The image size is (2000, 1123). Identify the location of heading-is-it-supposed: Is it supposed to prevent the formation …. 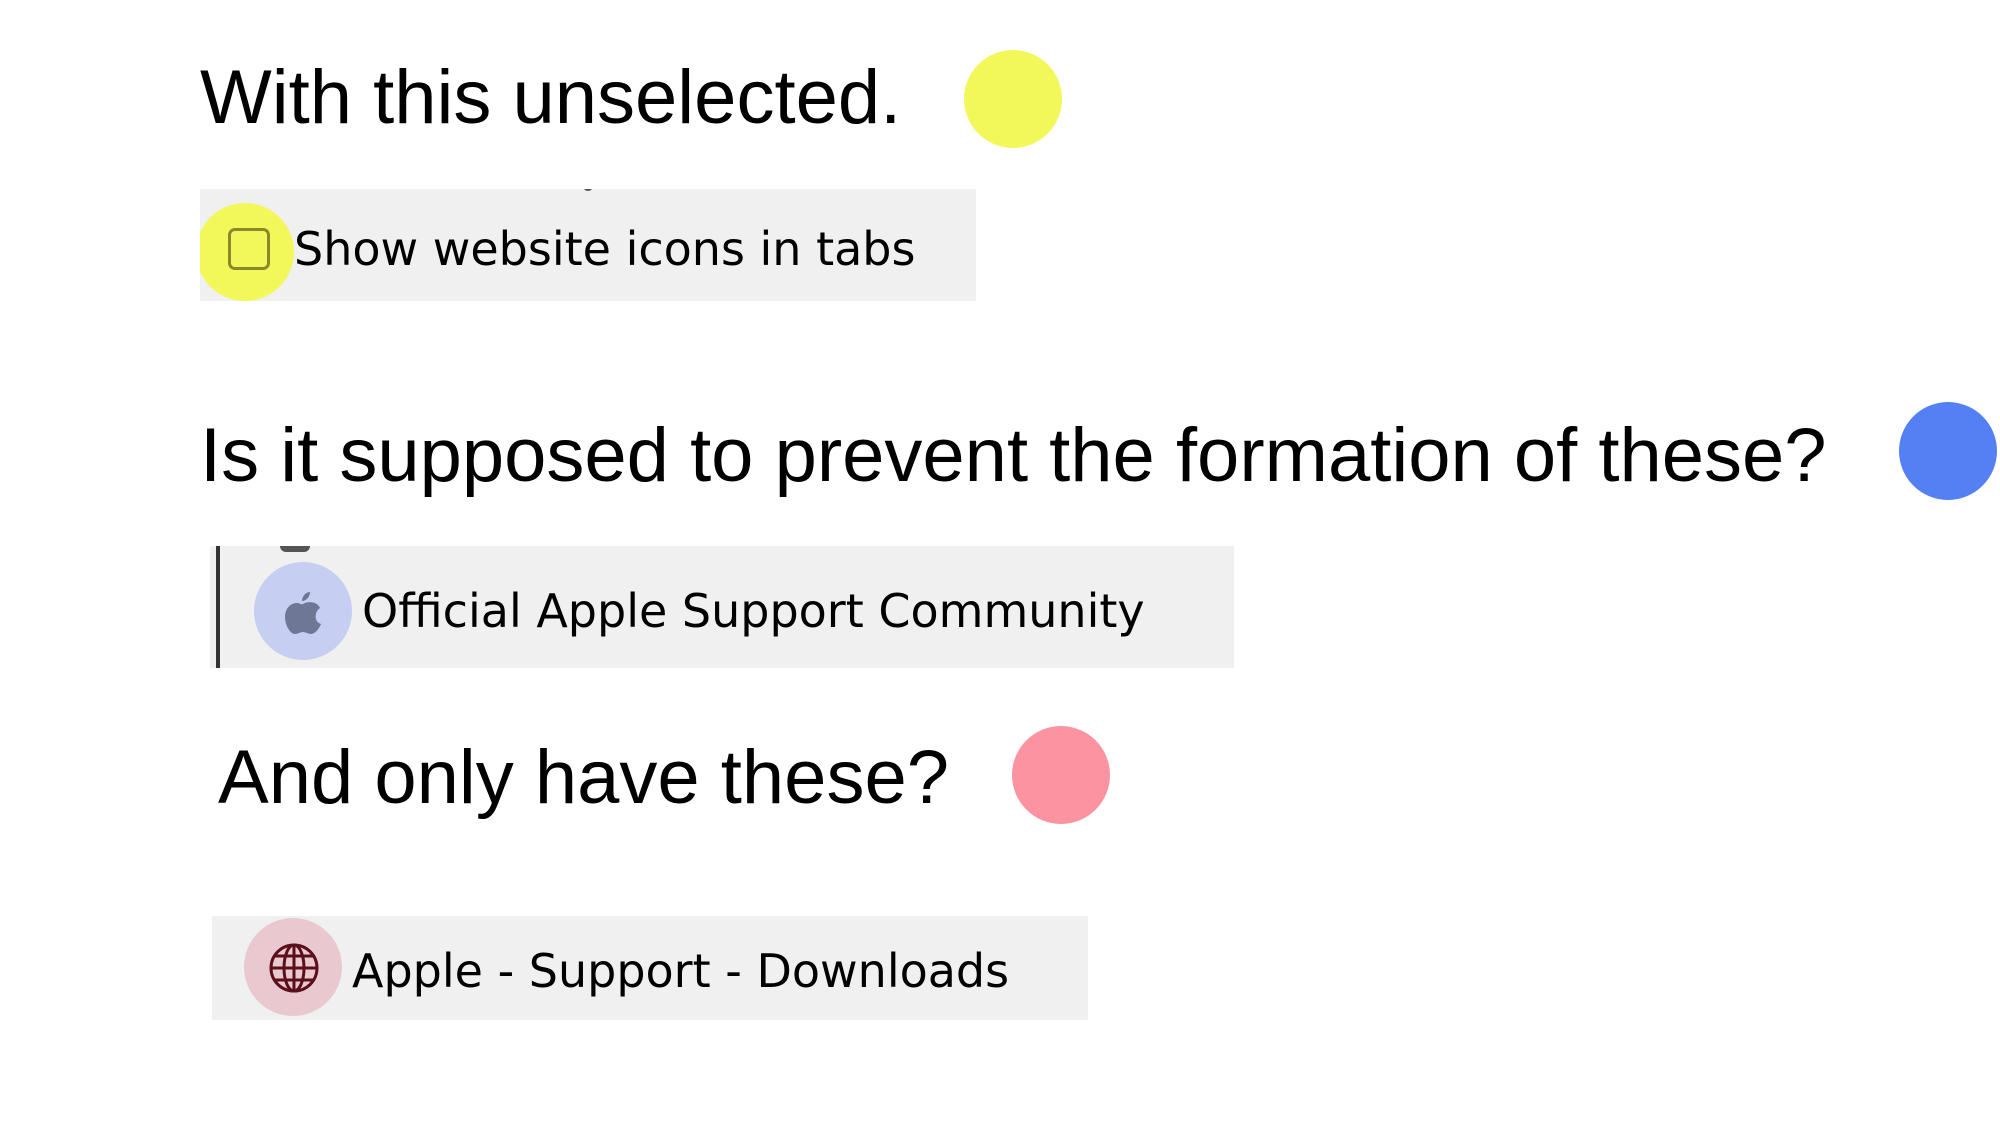
(1013, 455).